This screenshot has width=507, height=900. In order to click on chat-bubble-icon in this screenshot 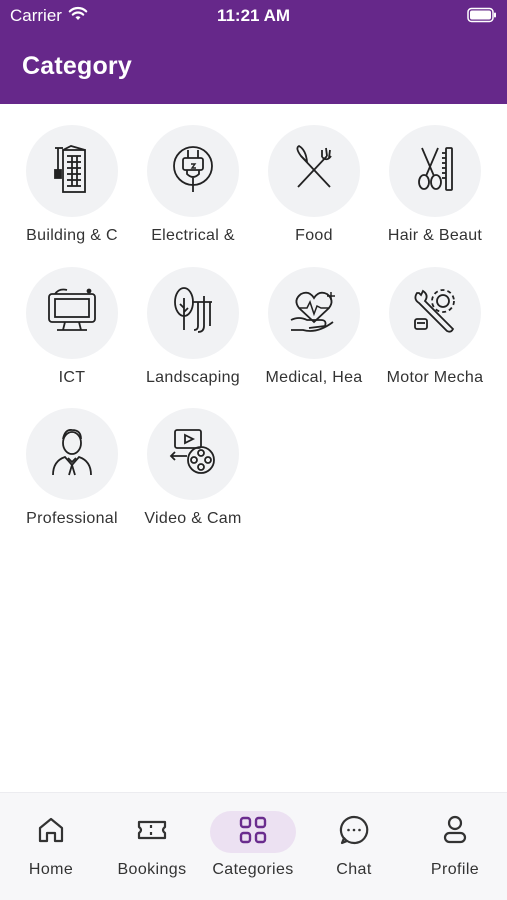, I will do `click(354, 832)`.